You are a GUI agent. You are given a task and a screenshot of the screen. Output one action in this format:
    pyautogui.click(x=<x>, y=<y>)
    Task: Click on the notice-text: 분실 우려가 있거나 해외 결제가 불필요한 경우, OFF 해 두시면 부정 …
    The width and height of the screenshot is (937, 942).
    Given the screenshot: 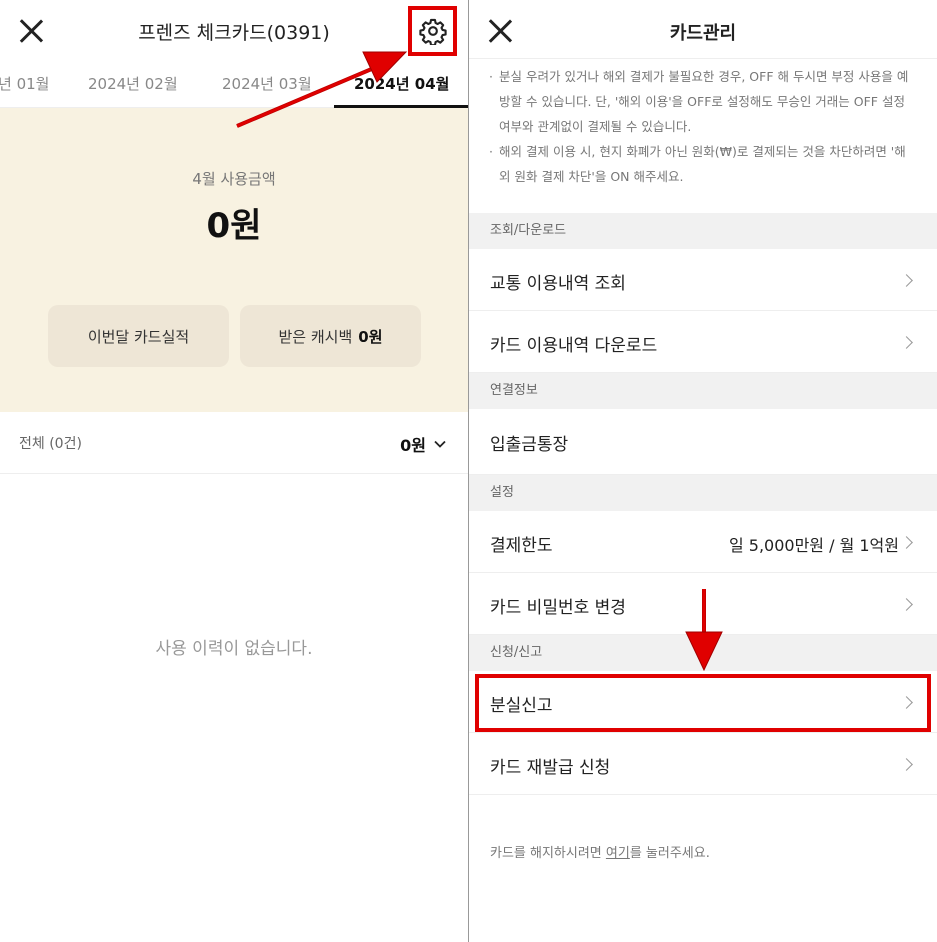 What is the action you would take?
    pyautogui.click(x=703, y=126)
    